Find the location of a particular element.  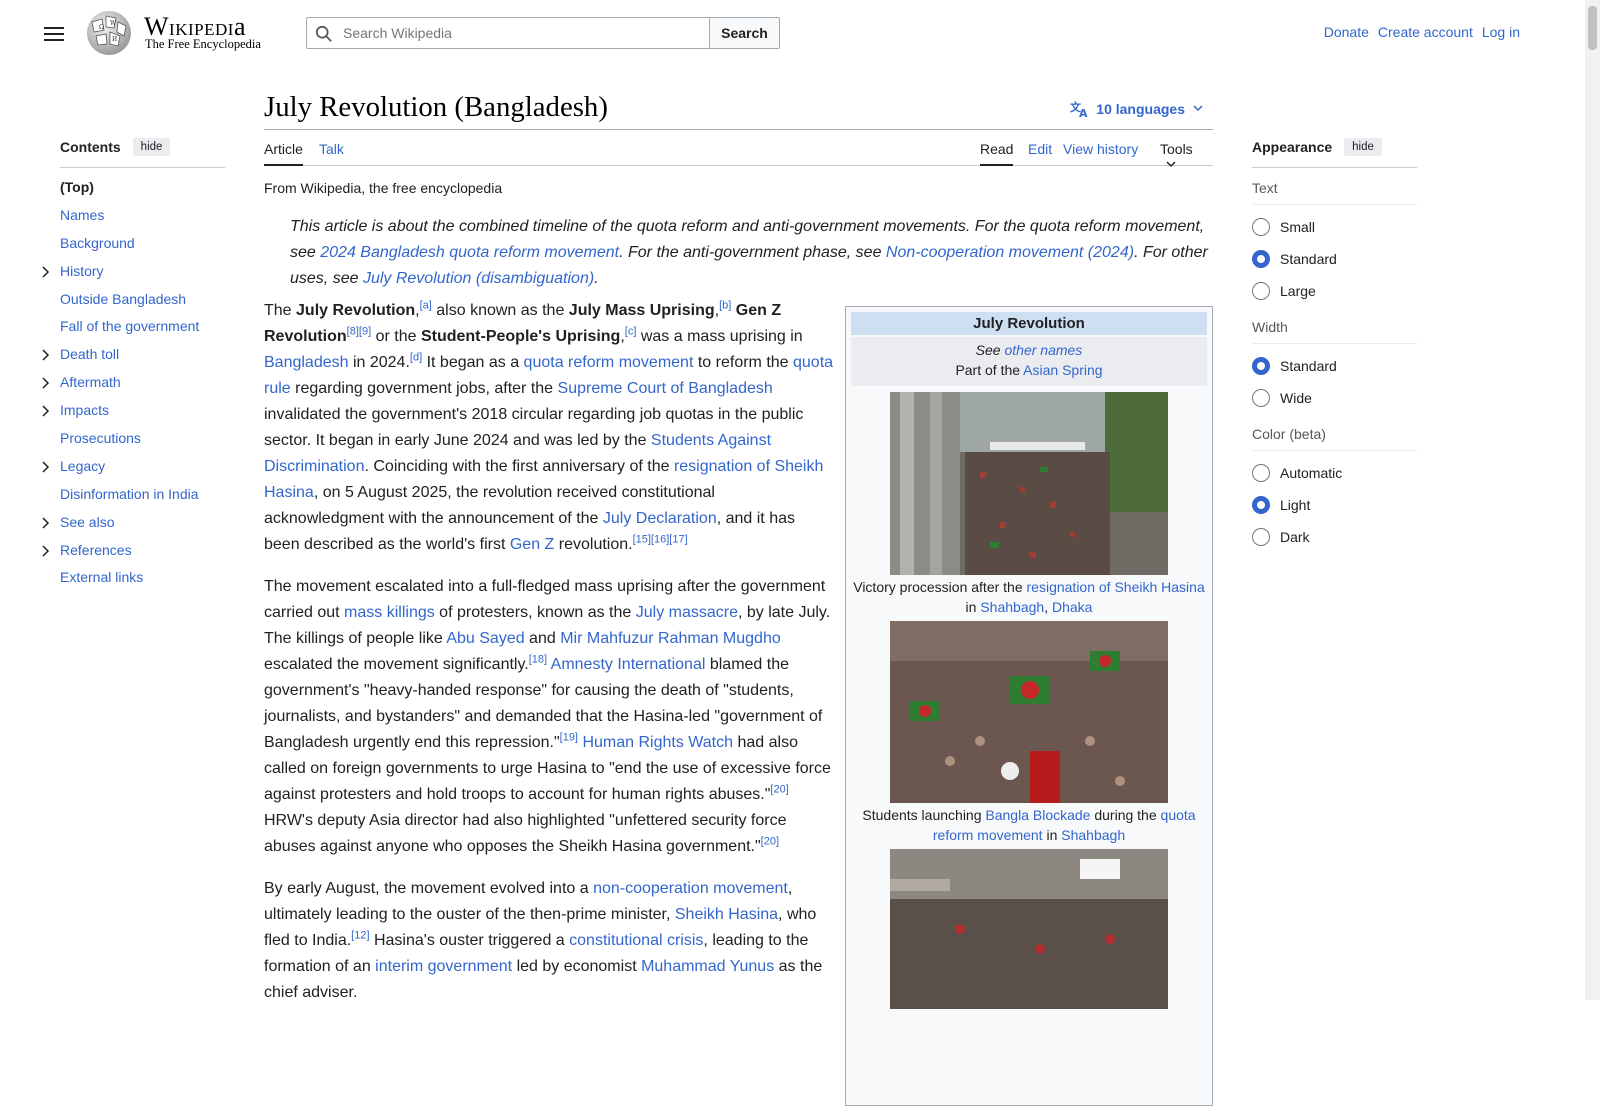

wiki-link: Mir Mahfuzur Rahman Mugdho is located at coordinates (670, 638).